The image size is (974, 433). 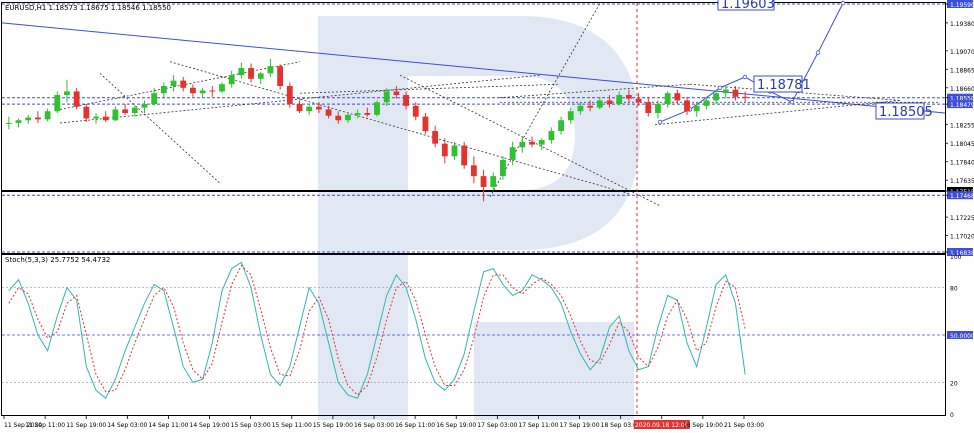 I want to click on callout-1-19603: 1.19603, so click(x=746, y=6).